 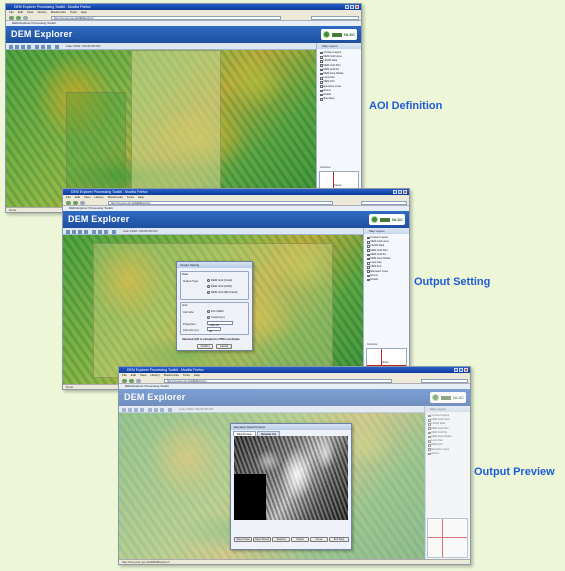 I want to click on aoi-rectangle, so click(x=176, y=129).